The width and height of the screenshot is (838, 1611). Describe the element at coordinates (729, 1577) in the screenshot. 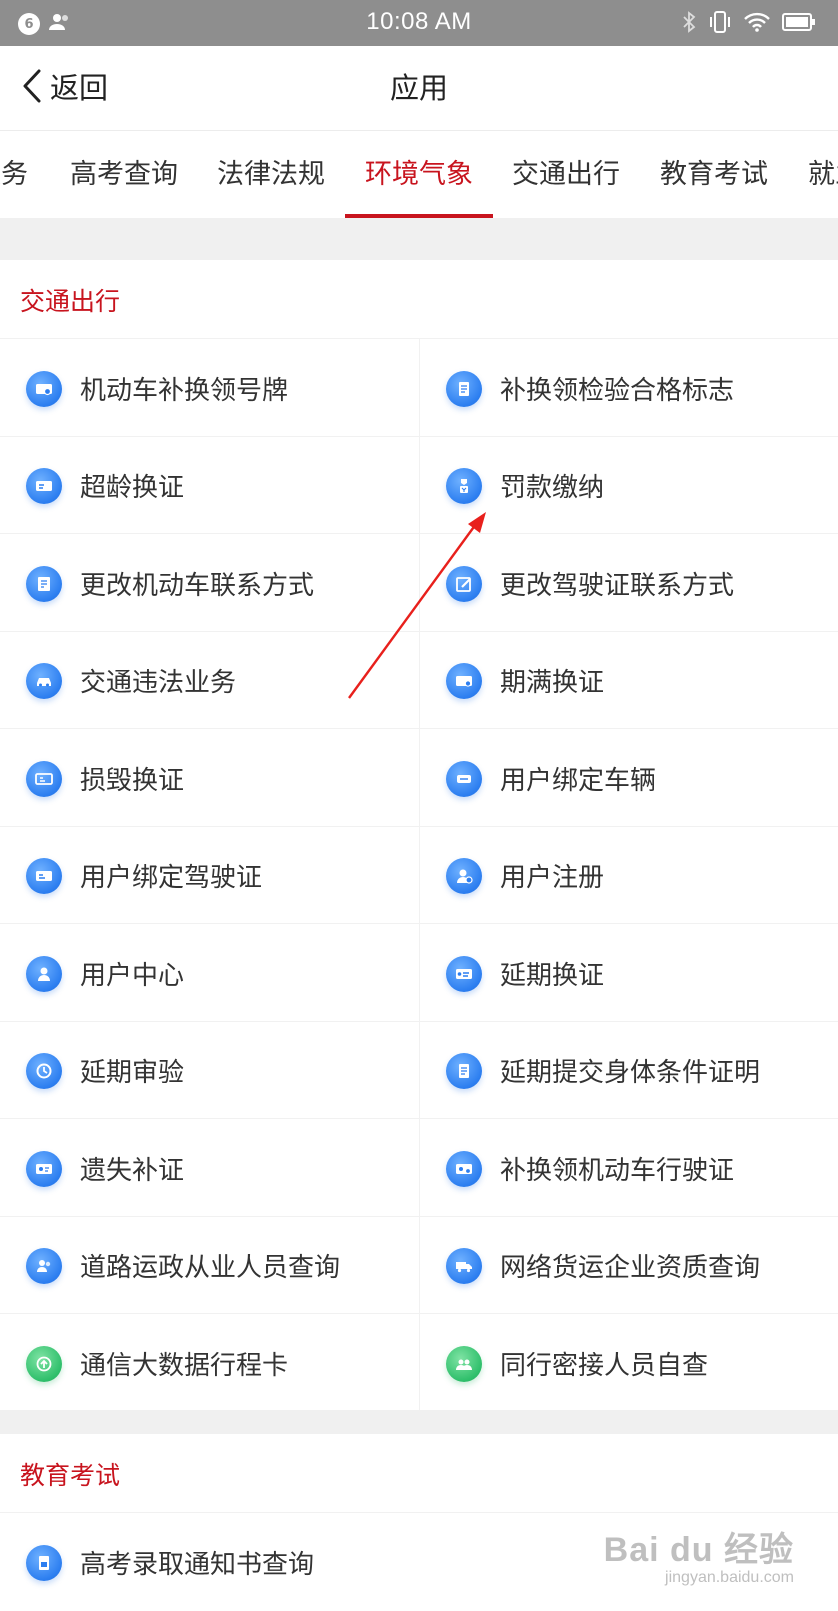

I see `watermark-sub-text: jingyan.baidu.com` at that location.